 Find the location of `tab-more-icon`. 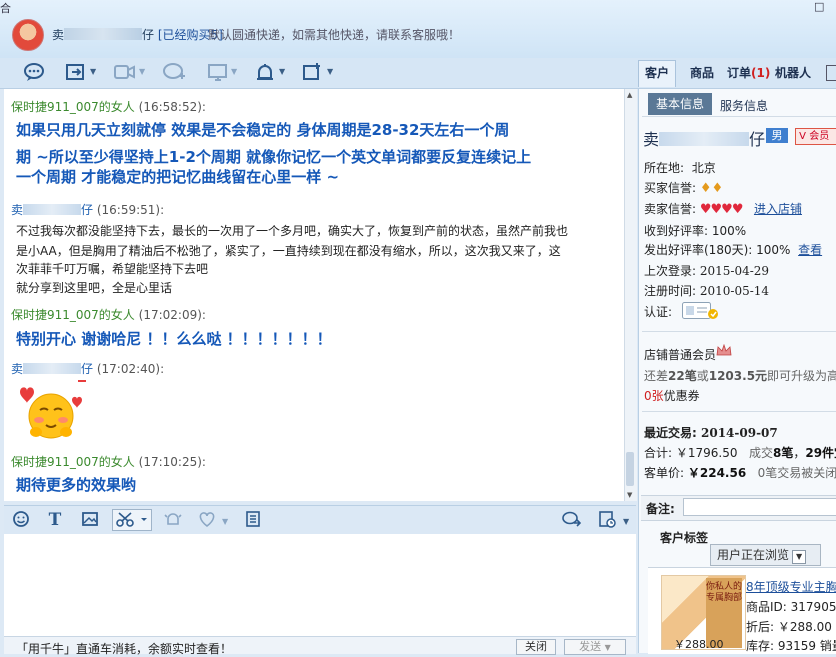

tab-more-icon is located at coordinates (831, 73).